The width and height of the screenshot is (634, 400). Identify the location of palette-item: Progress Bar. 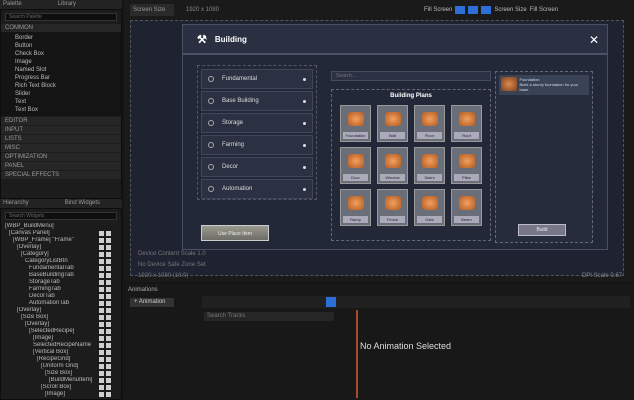
(66, 78).